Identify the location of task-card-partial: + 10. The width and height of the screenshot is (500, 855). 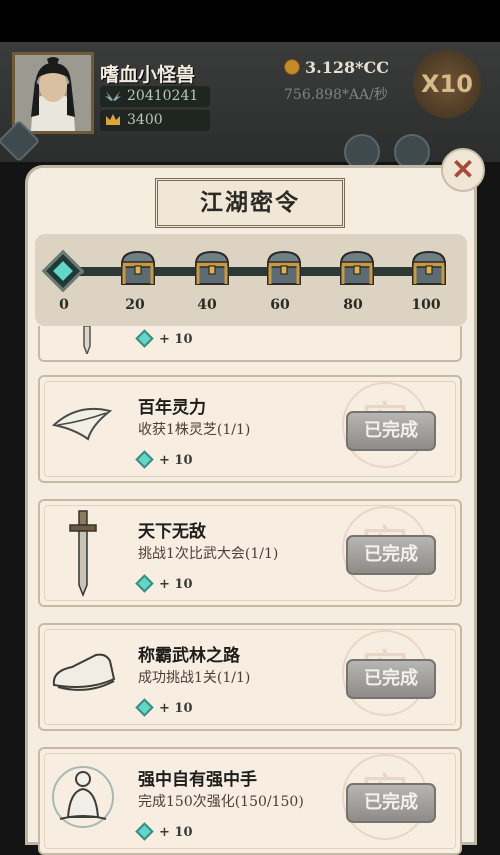
(250, 344).